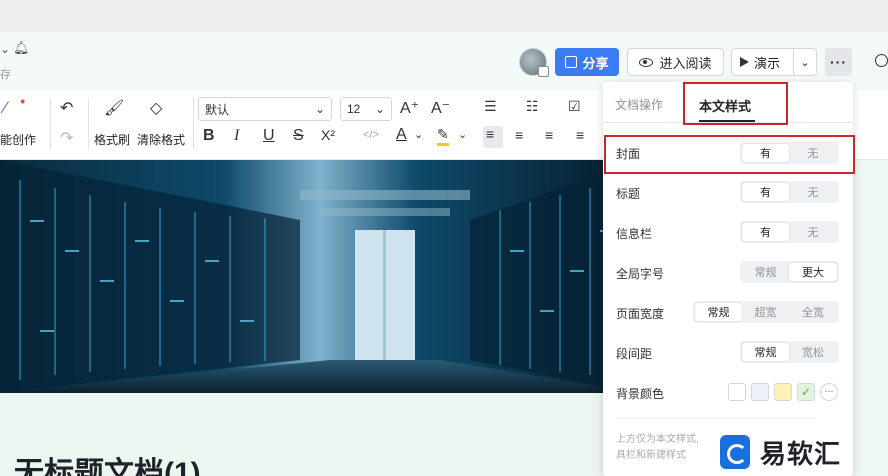 The image size is (888, 476). I want to click on eraser-icon: ◇, so click(156, 108).